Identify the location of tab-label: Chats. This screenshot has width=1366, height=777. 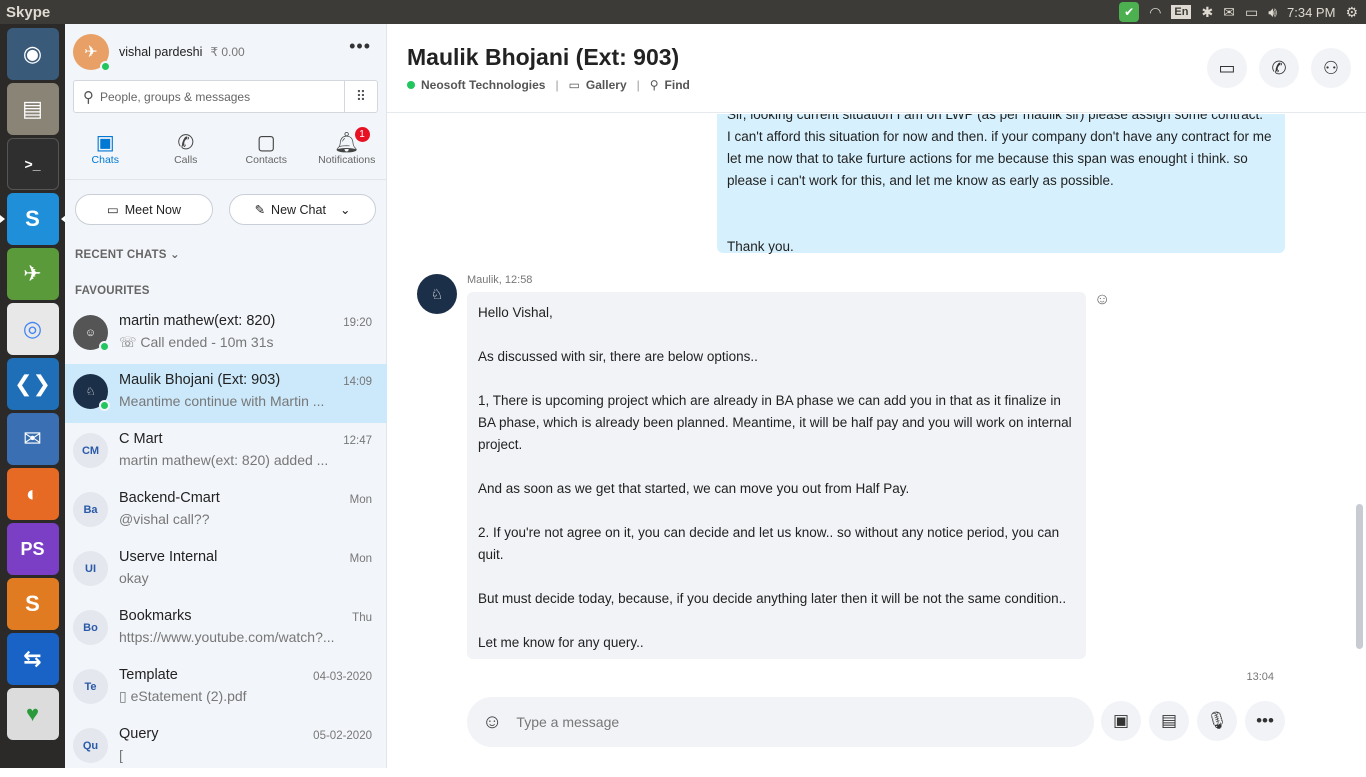
(105, 160).